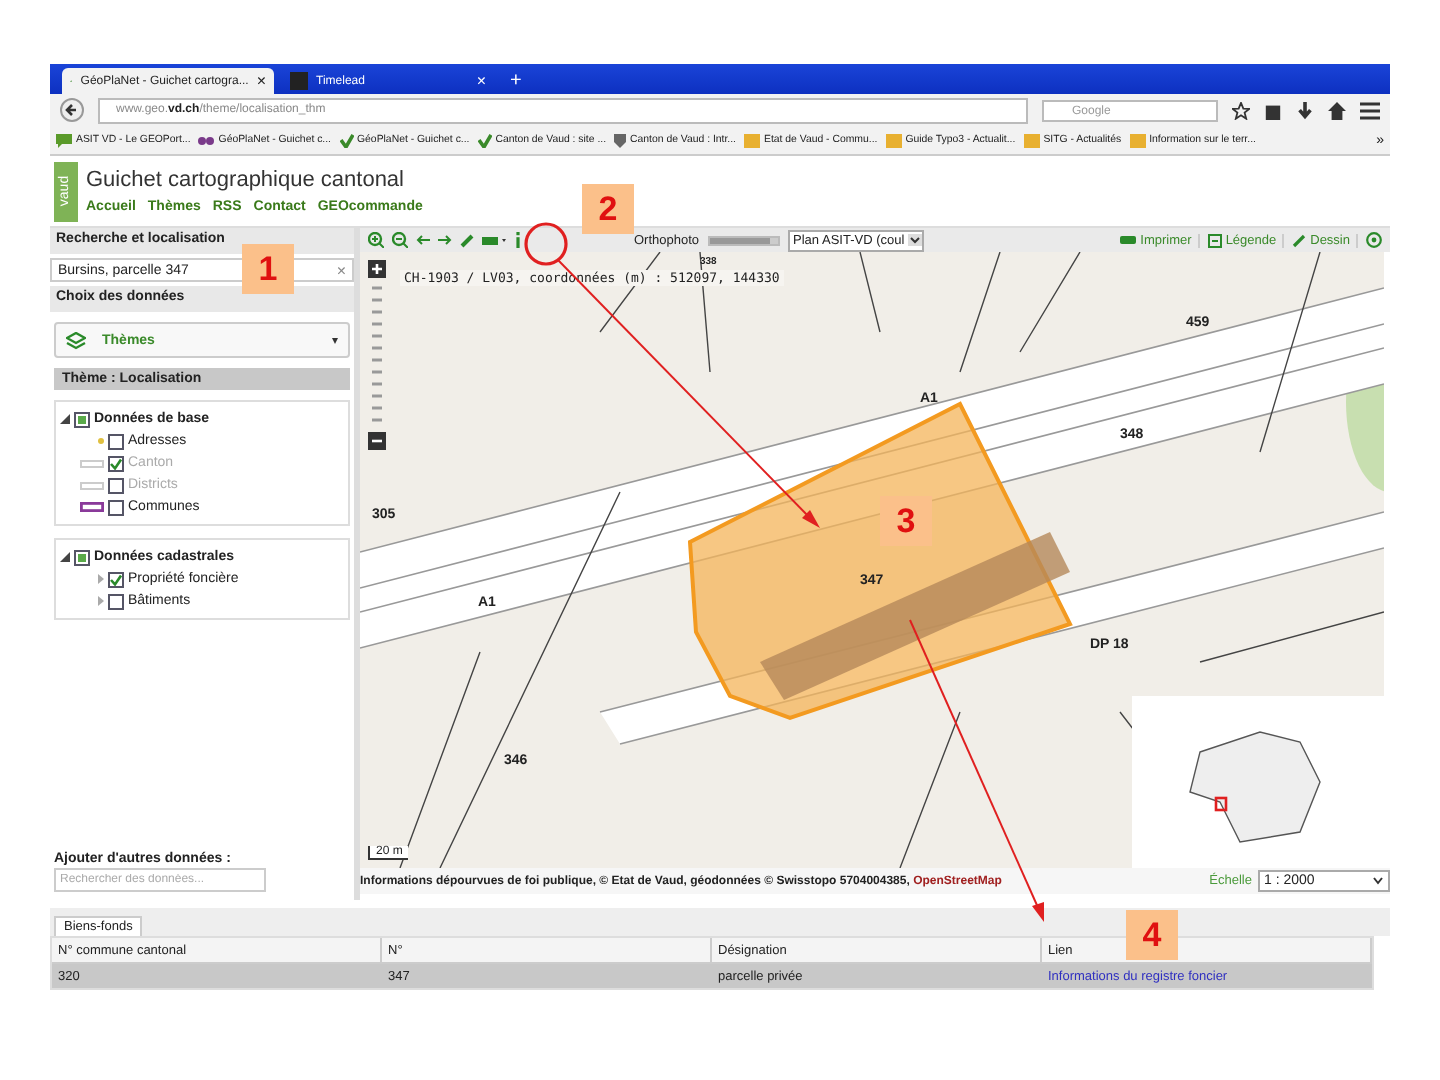 This screenshot has width=1440, height=1080. Describe the element at coordinates (299, 81) in the screenshot. I see `site-icon` at that location.